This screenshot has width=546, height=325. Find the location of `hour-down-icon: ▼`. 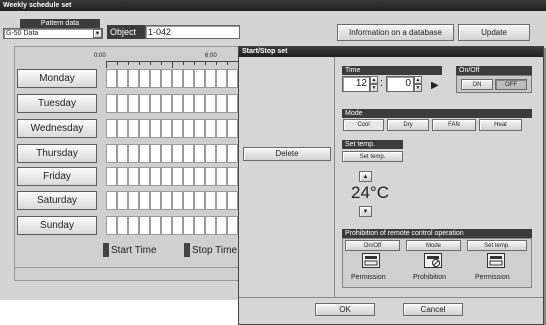

hour-down-icon: ▼ is located at coordinates (374, 88).